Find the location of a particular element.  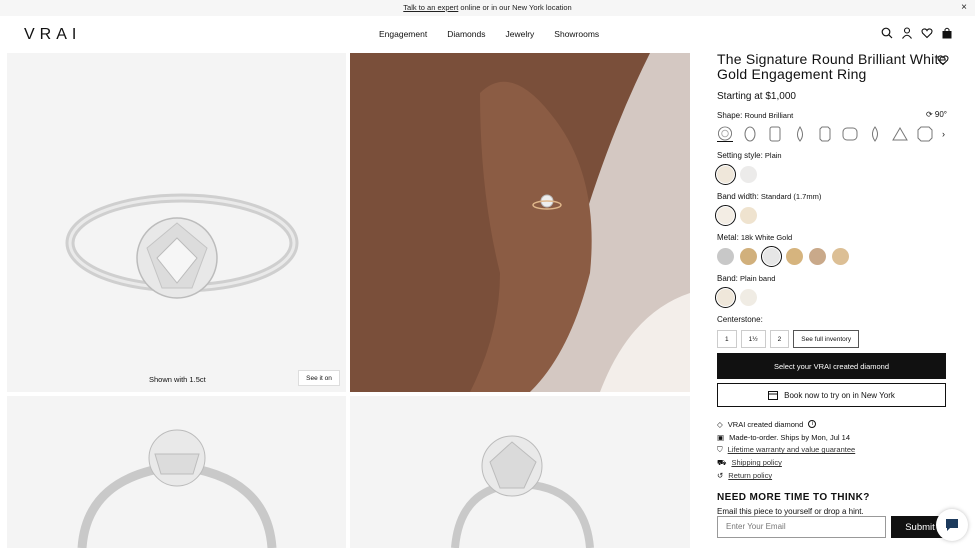

book-appointment-button: Book now to try on in New York is located at coordinates (831, 395).